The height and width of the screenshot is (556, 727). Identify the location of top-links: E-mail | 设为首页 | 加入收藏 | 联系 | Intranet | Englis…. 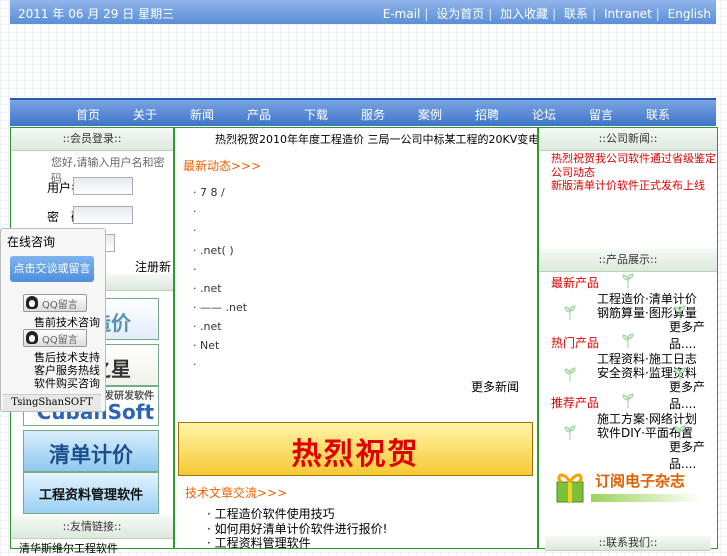
(546, 14).